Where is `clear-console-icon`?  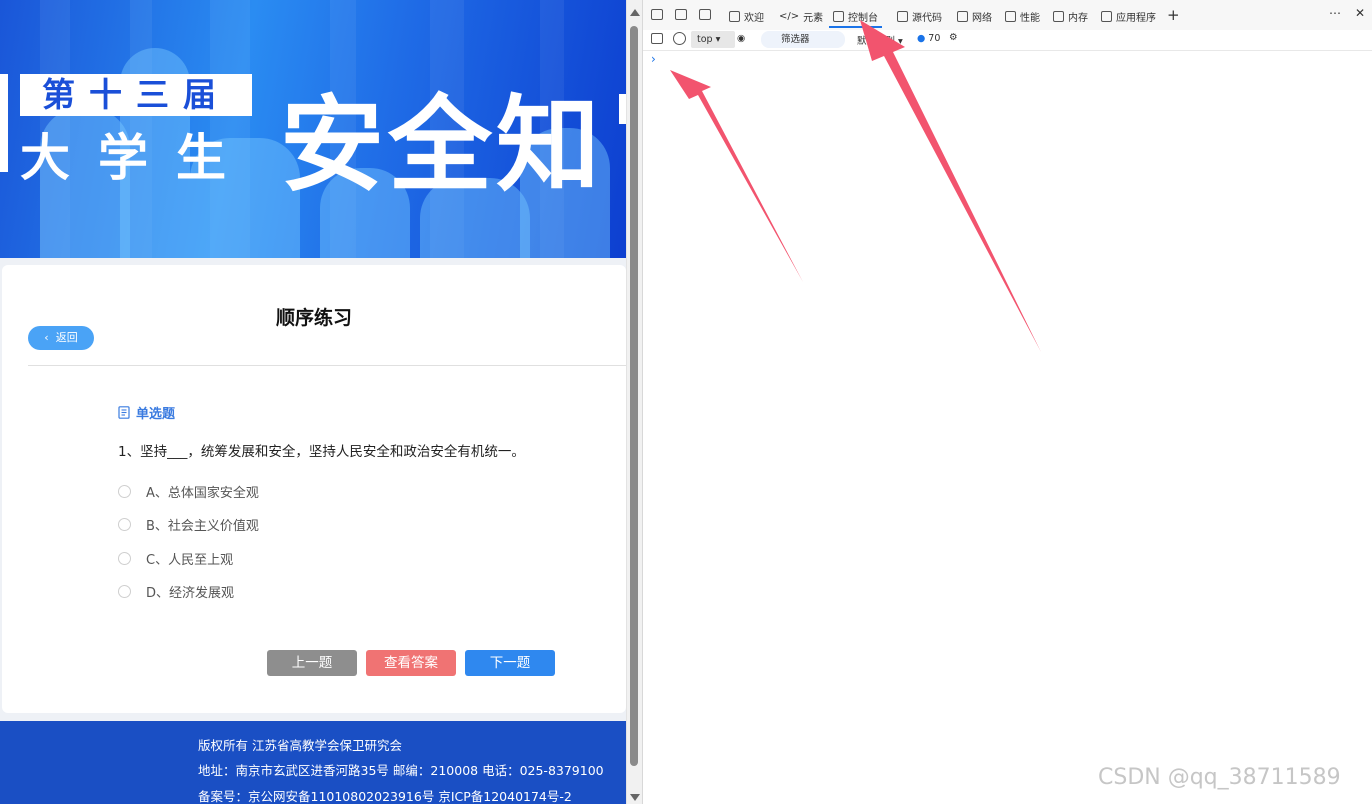 clear-console-icon is located at coordinates (679, 38).